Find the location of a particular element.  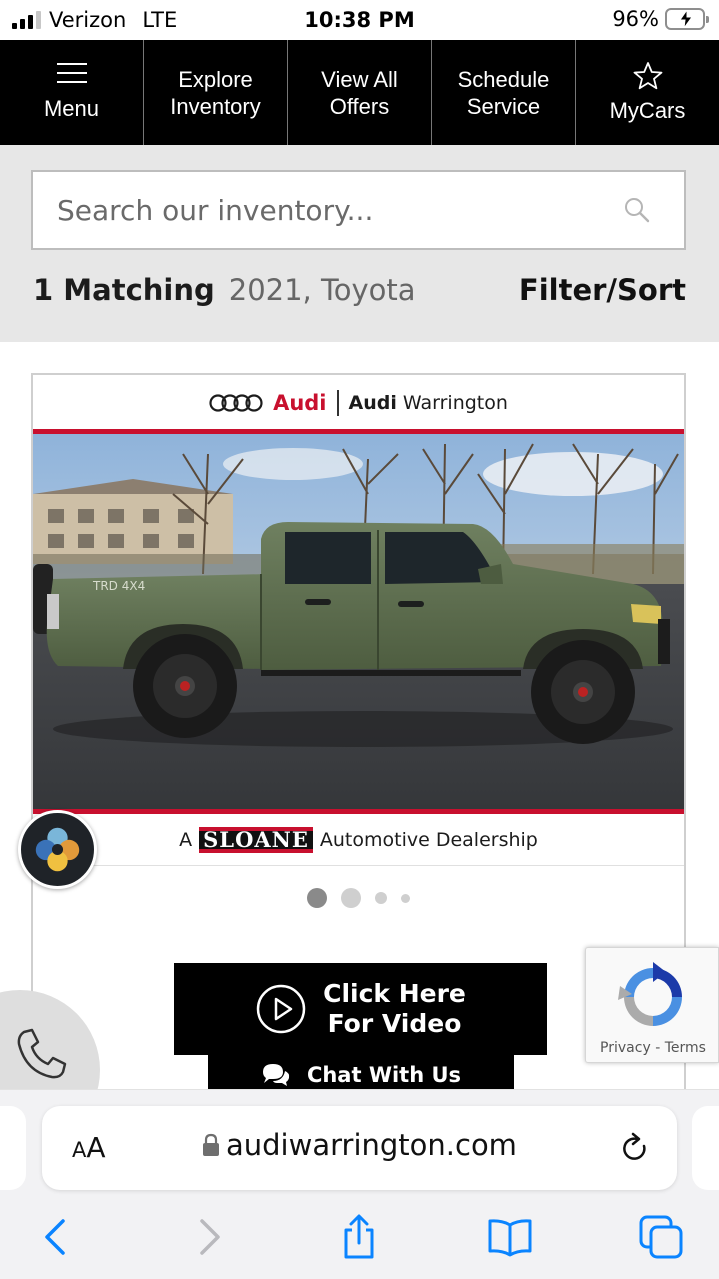

bookmarks-button is located at coordinates (510, 1237).